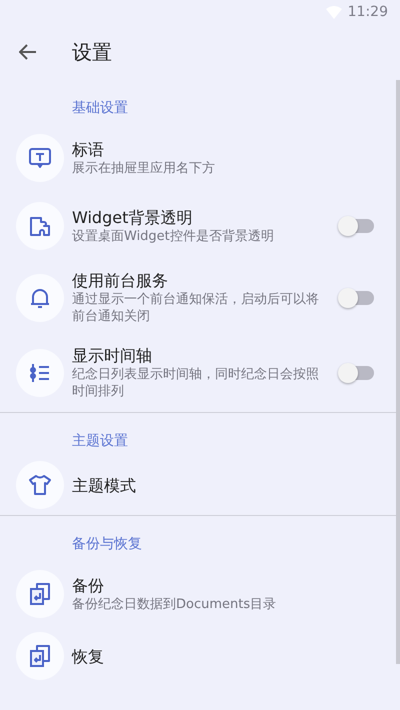  What do you see at coordinates (107, 544) in the screenshot?
I see `section-header: 备份与恢复` at bounding box center [107, 544].